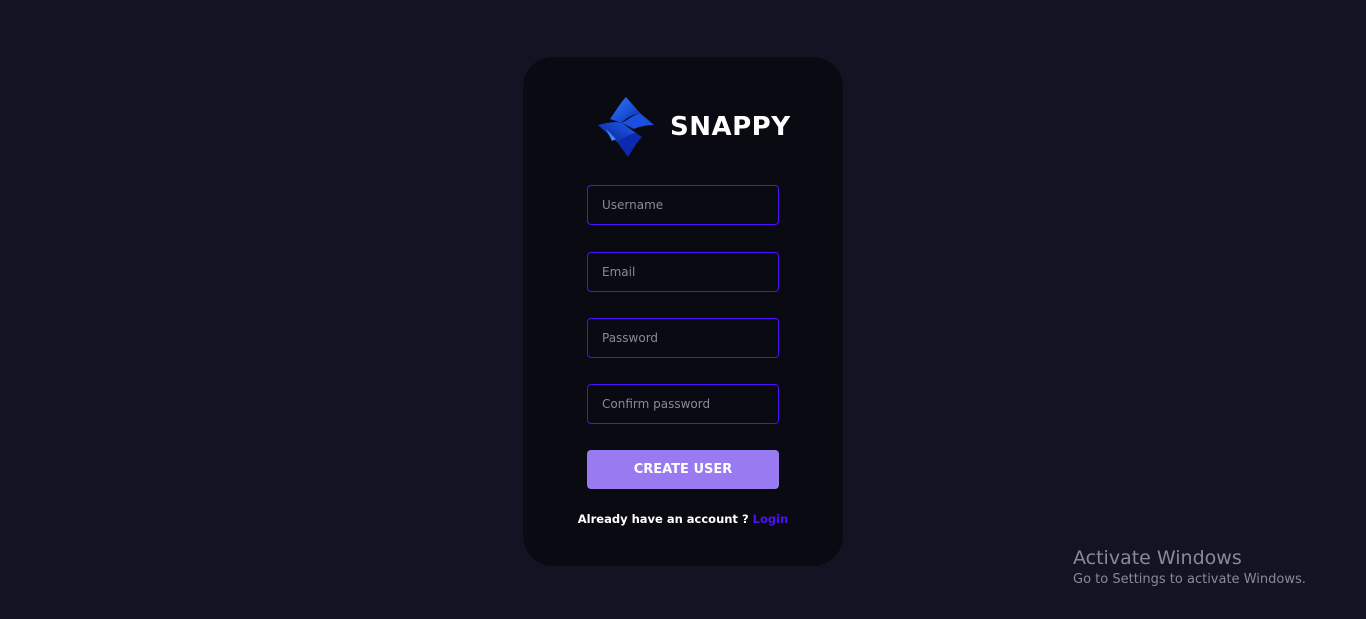 This screenshot has height=619, width=1366. Describe the element at coordinates (665, 519) in the screenshot. I see `login-prompt-text: Already have an account ?` at that location.